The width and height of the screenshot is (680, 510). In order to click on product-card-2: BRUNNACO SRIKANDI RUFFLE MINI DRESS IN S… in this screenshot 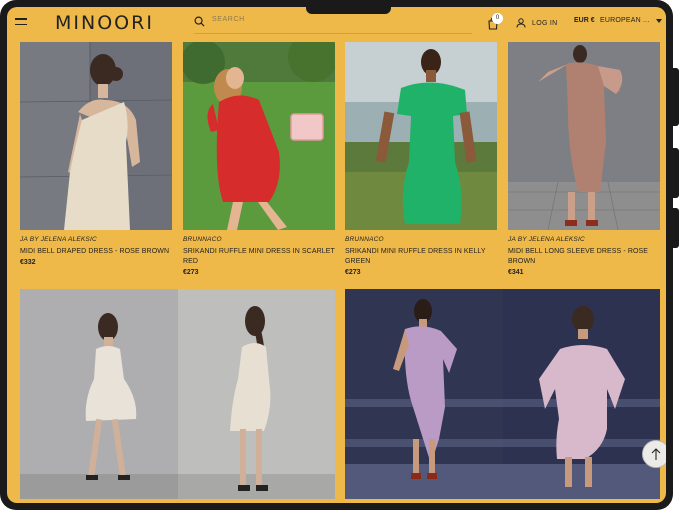, I will do `click(259, 256)`.